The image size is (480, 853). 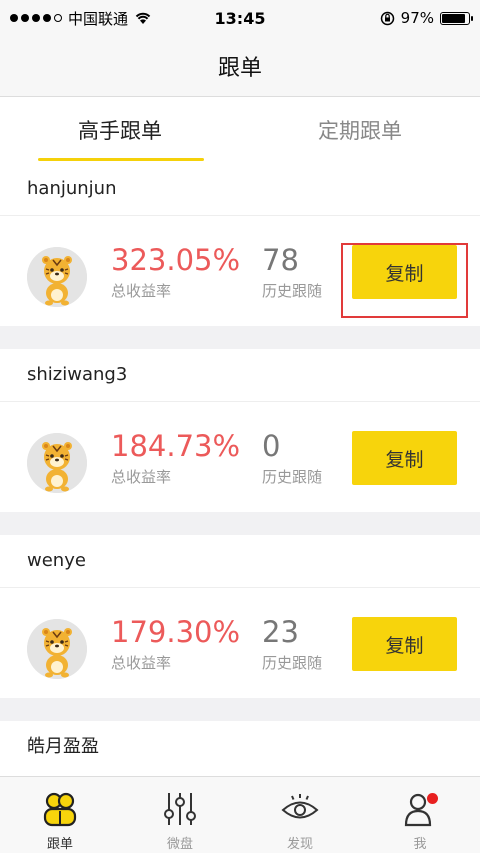 I want to click on rotation-lock-icon, so click(x=387, y=18).